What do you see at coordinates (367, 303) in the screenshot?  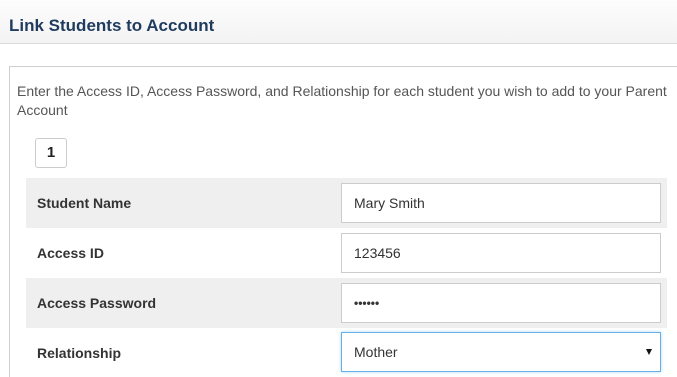 I see `access-password-value: ••••••` at bounding box center [367, 303].